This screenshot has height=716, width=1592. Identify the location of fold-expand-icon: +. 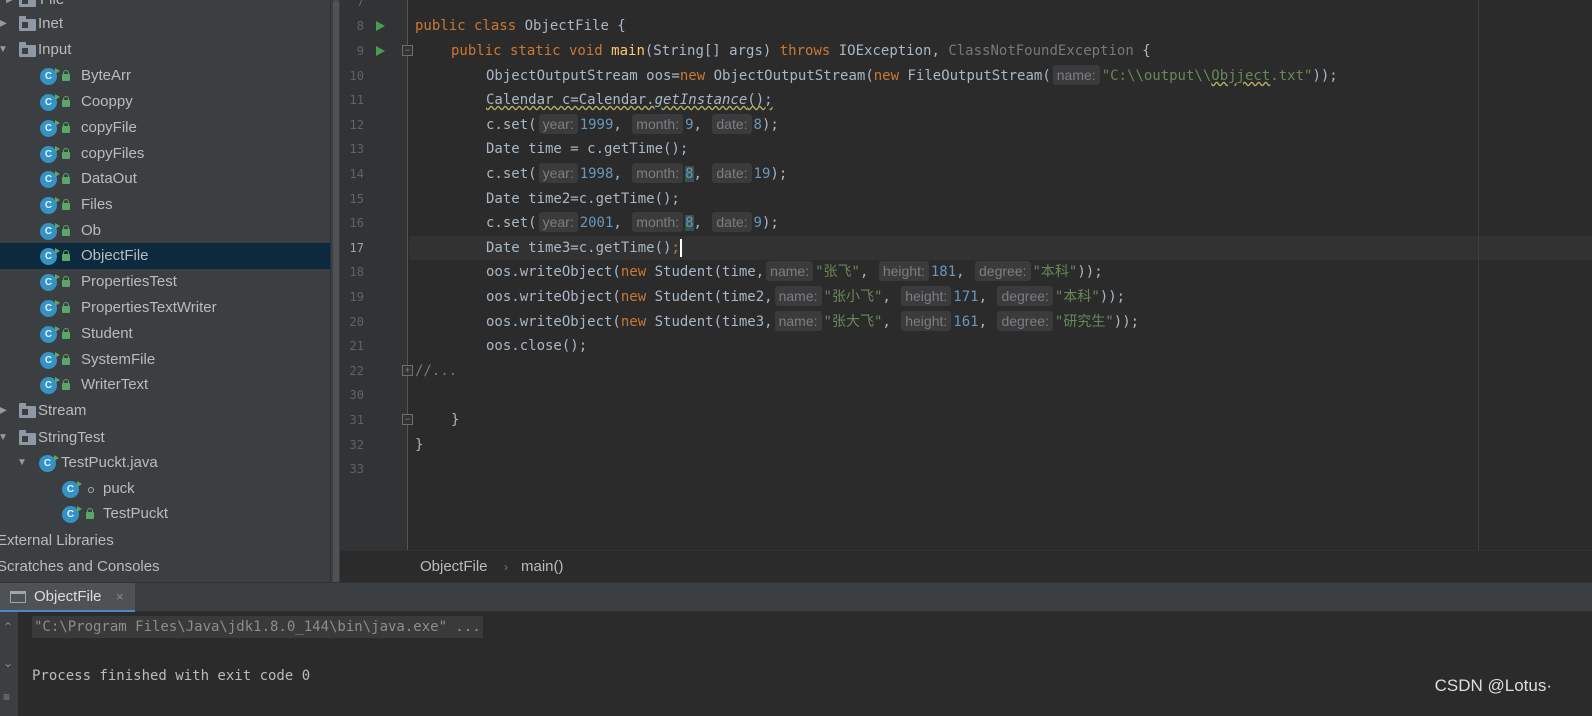
(407, 370).